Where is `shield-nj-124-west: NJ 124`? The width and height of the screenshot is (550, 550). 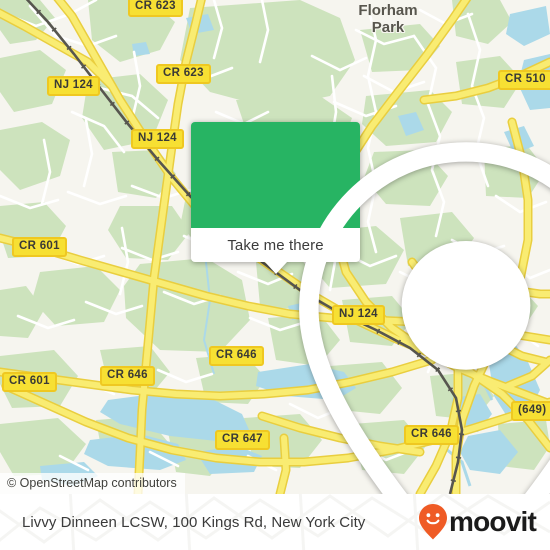
shield-nj-124-west: NJ 124 is located at coordinates (73, 86).